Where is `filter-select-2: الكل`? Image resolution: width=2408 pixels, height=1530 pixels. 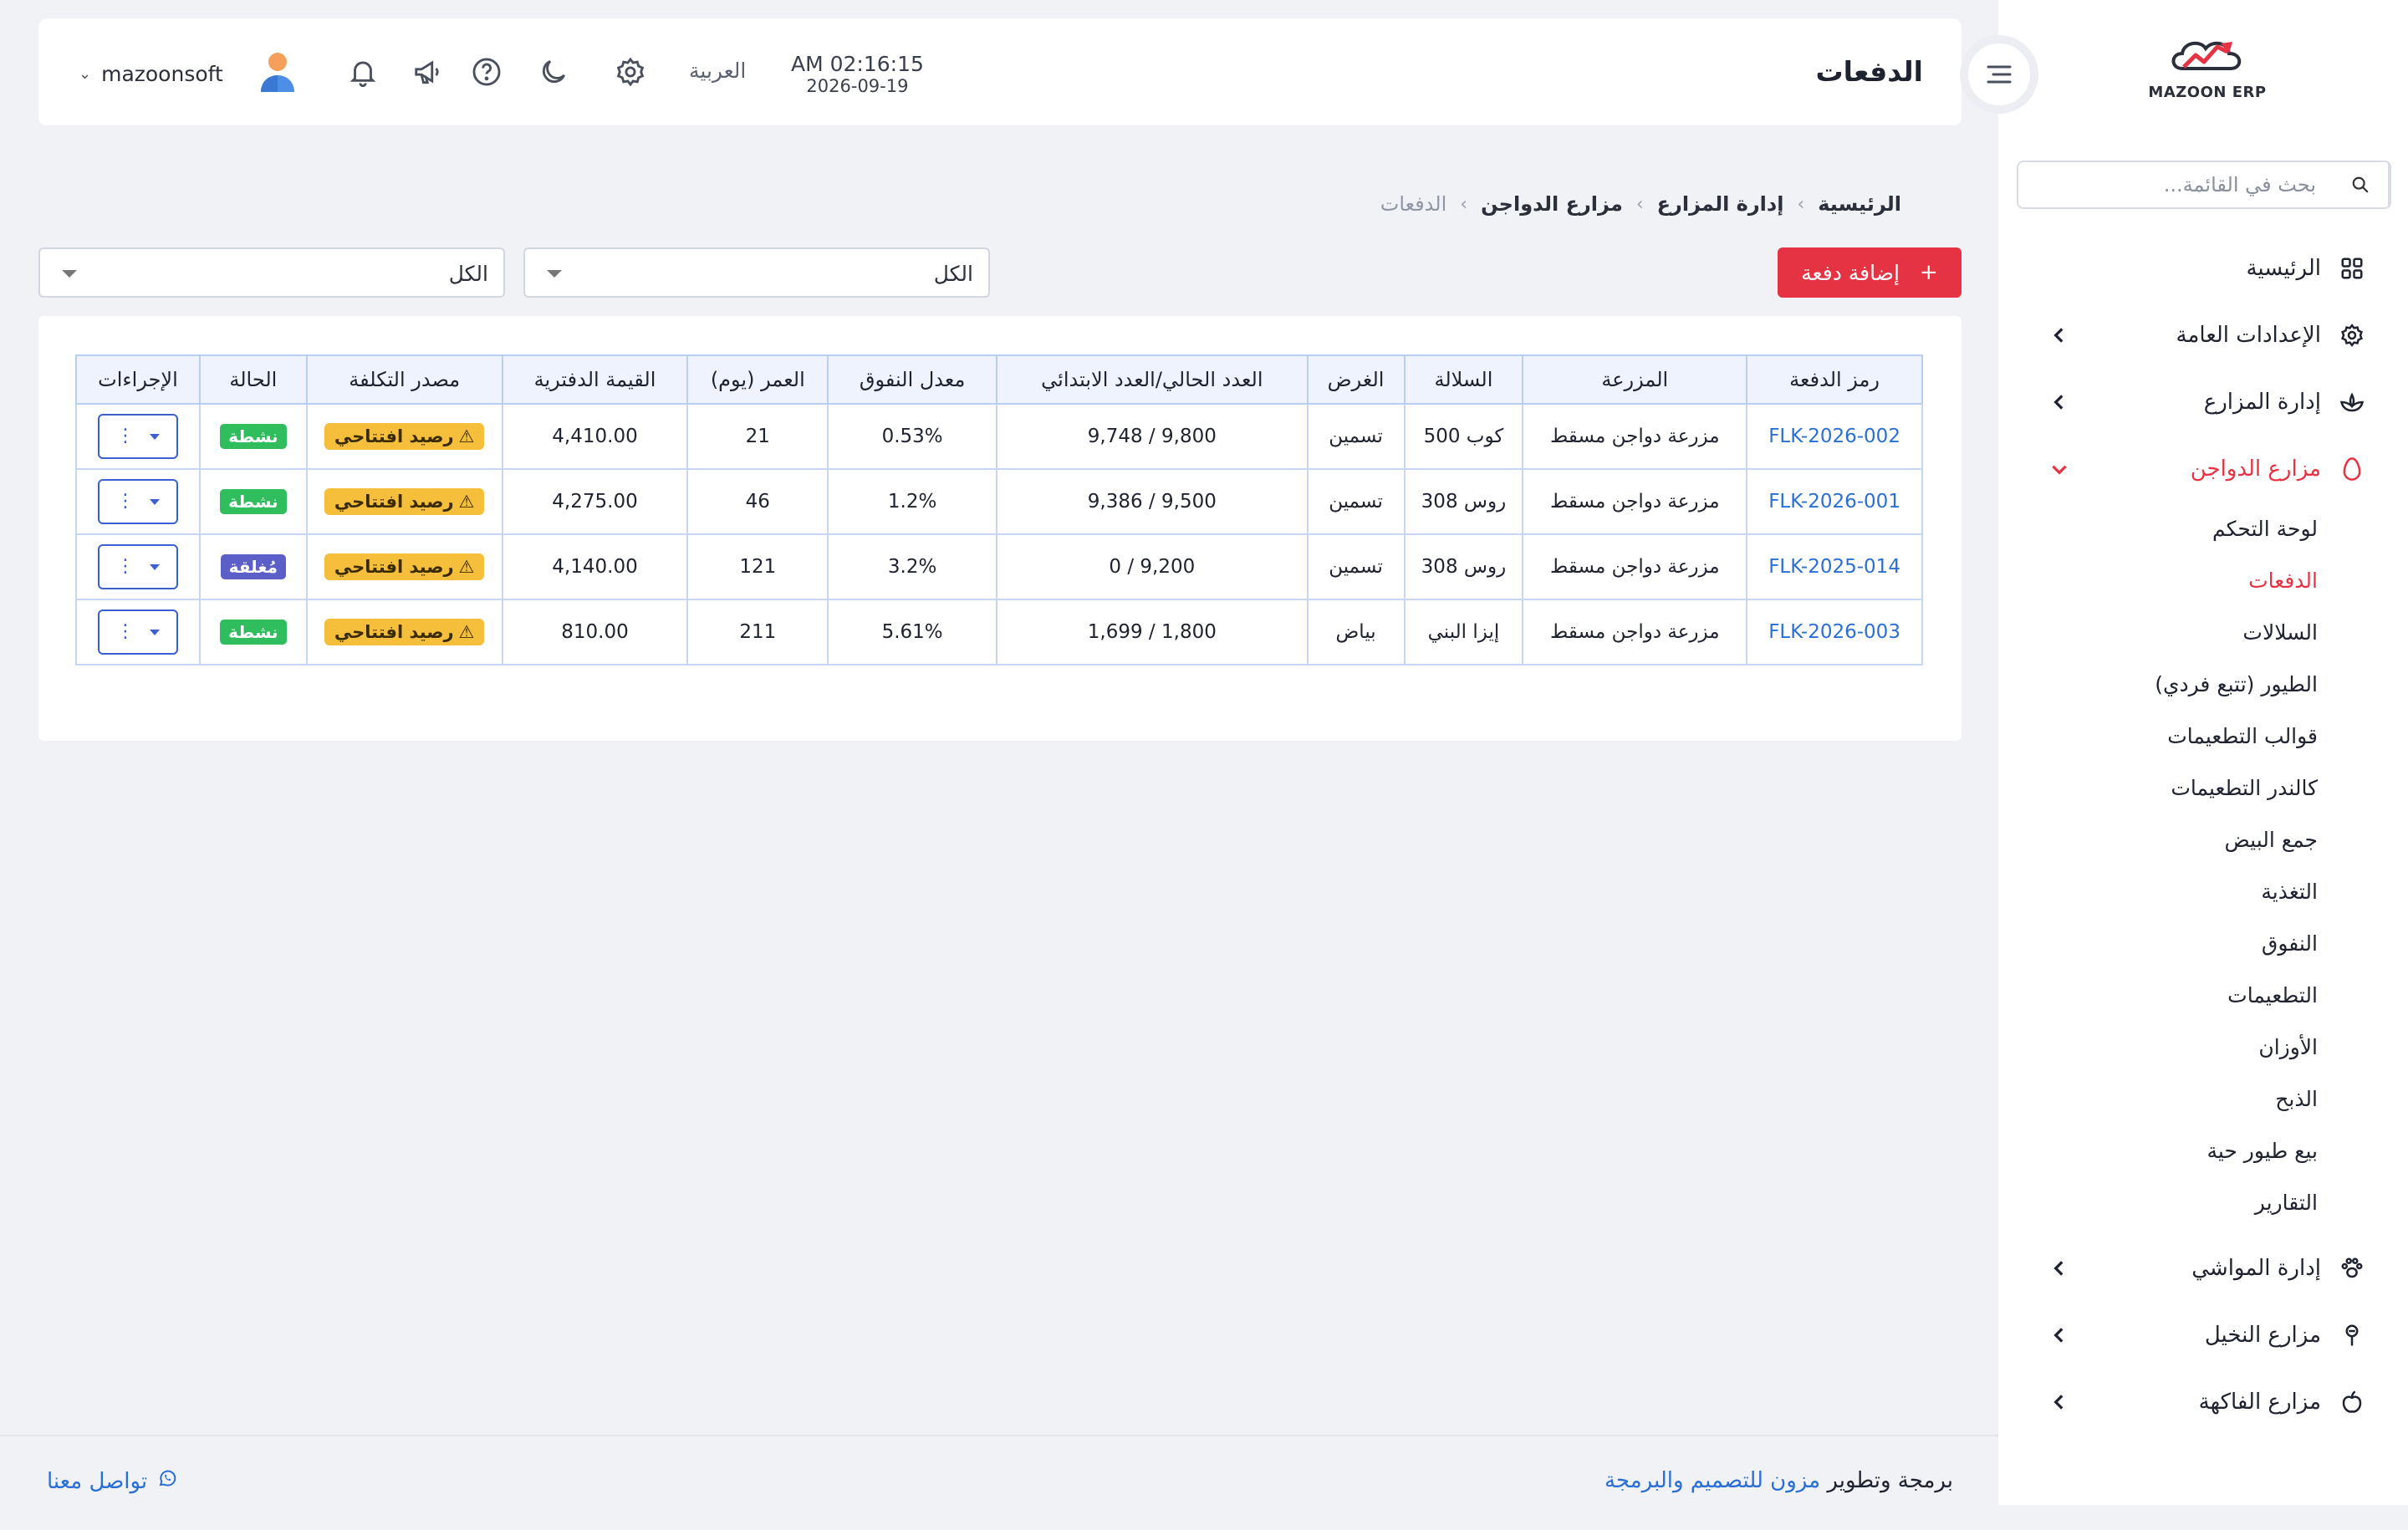 filter-select-2: الكل is located at coordinates (271, 272).